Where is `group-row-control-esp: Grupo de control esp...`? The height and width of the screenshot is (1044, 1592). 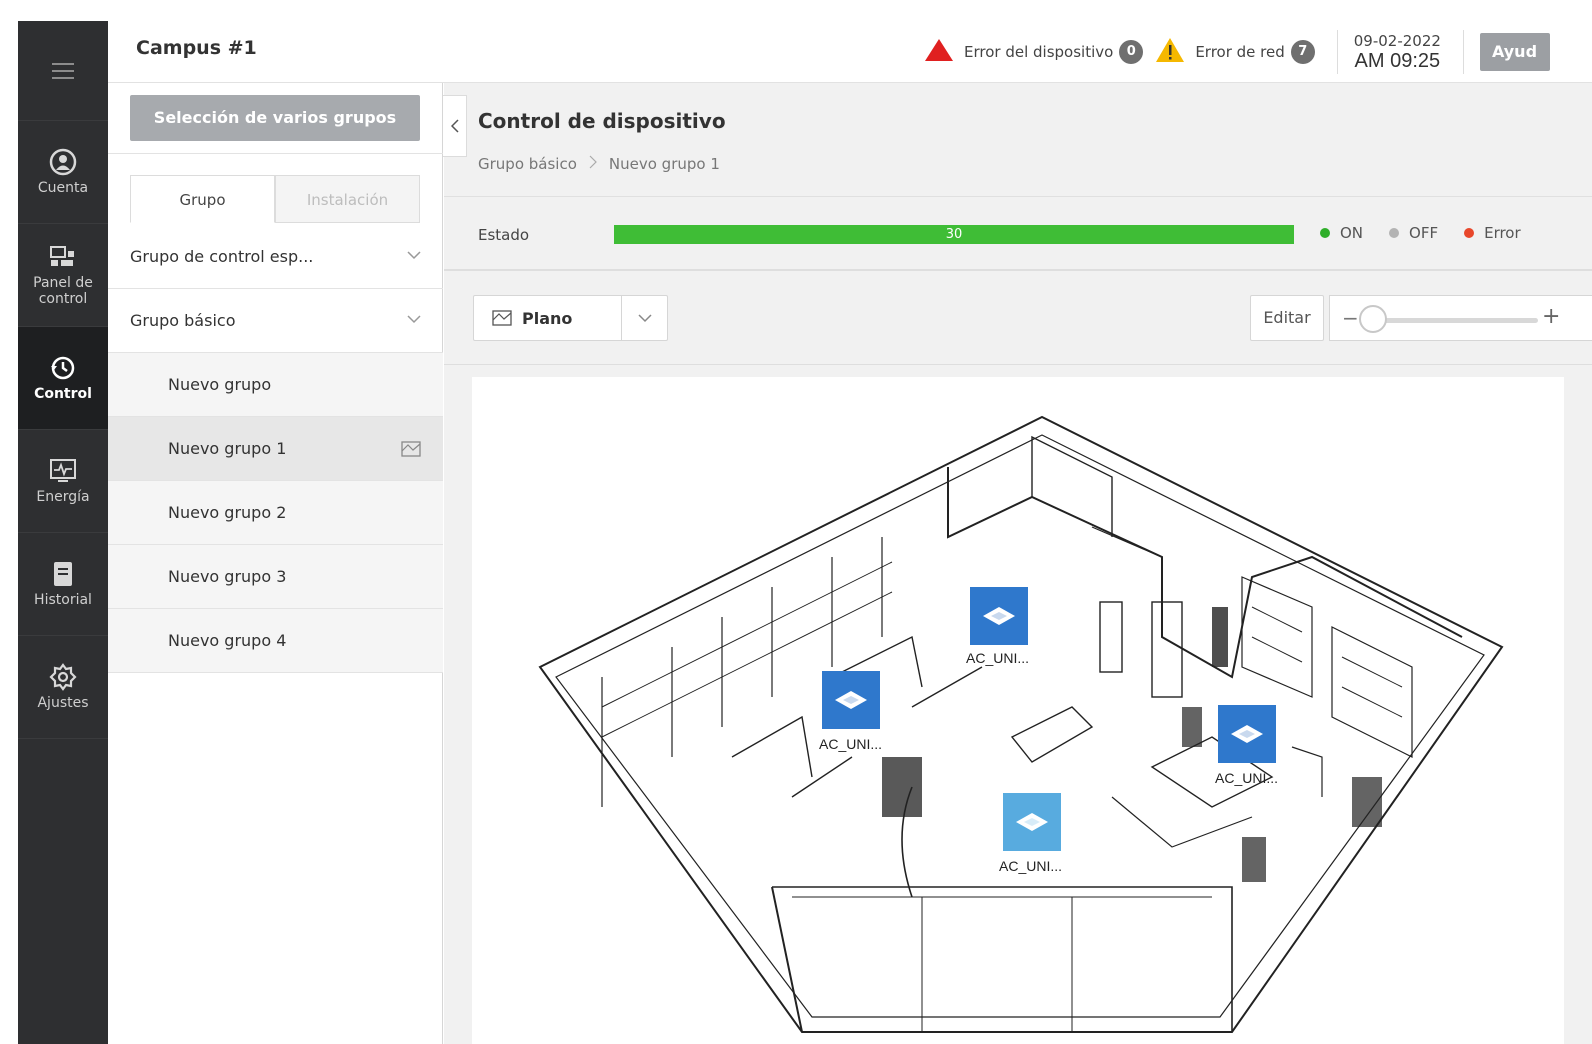
group-row-control-esp: Grupo de control esp... is located at coordinates (275, 257).